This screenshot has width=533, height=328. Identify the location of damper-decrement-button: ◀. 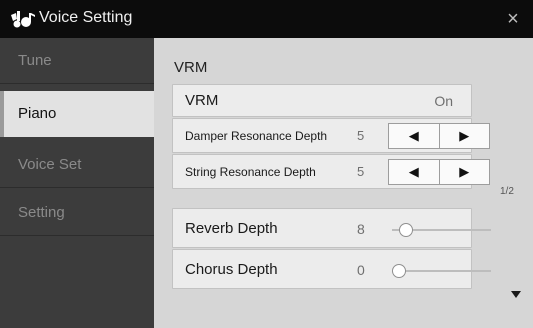
(414, 136).